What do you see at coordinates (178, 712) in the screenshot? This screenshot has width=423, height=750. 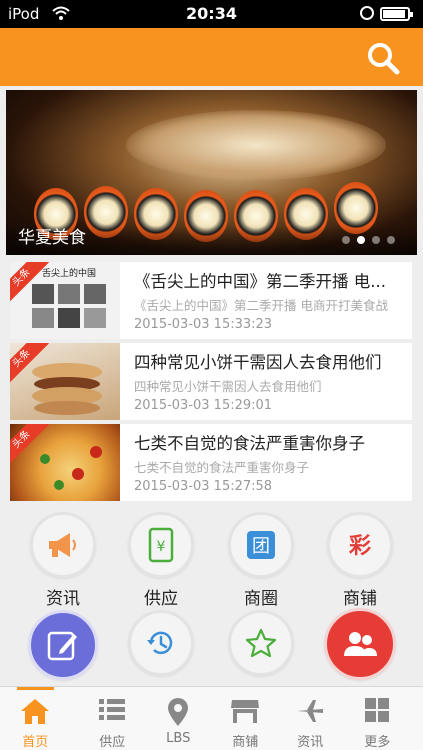 I see `location-pin-icon` at bounding box center [178, 712].